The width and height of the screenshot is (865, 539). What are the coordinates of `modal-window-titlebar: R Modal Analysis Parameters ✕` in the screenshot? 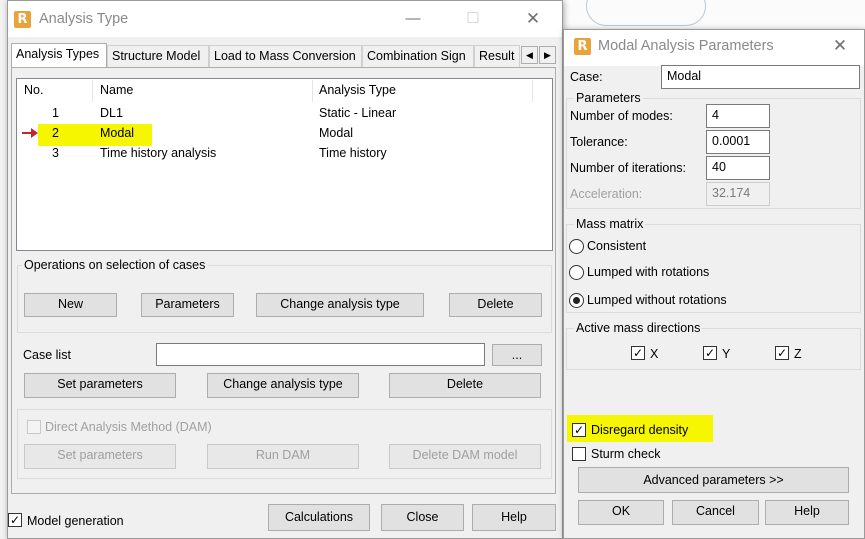 It's located at (714, 48).